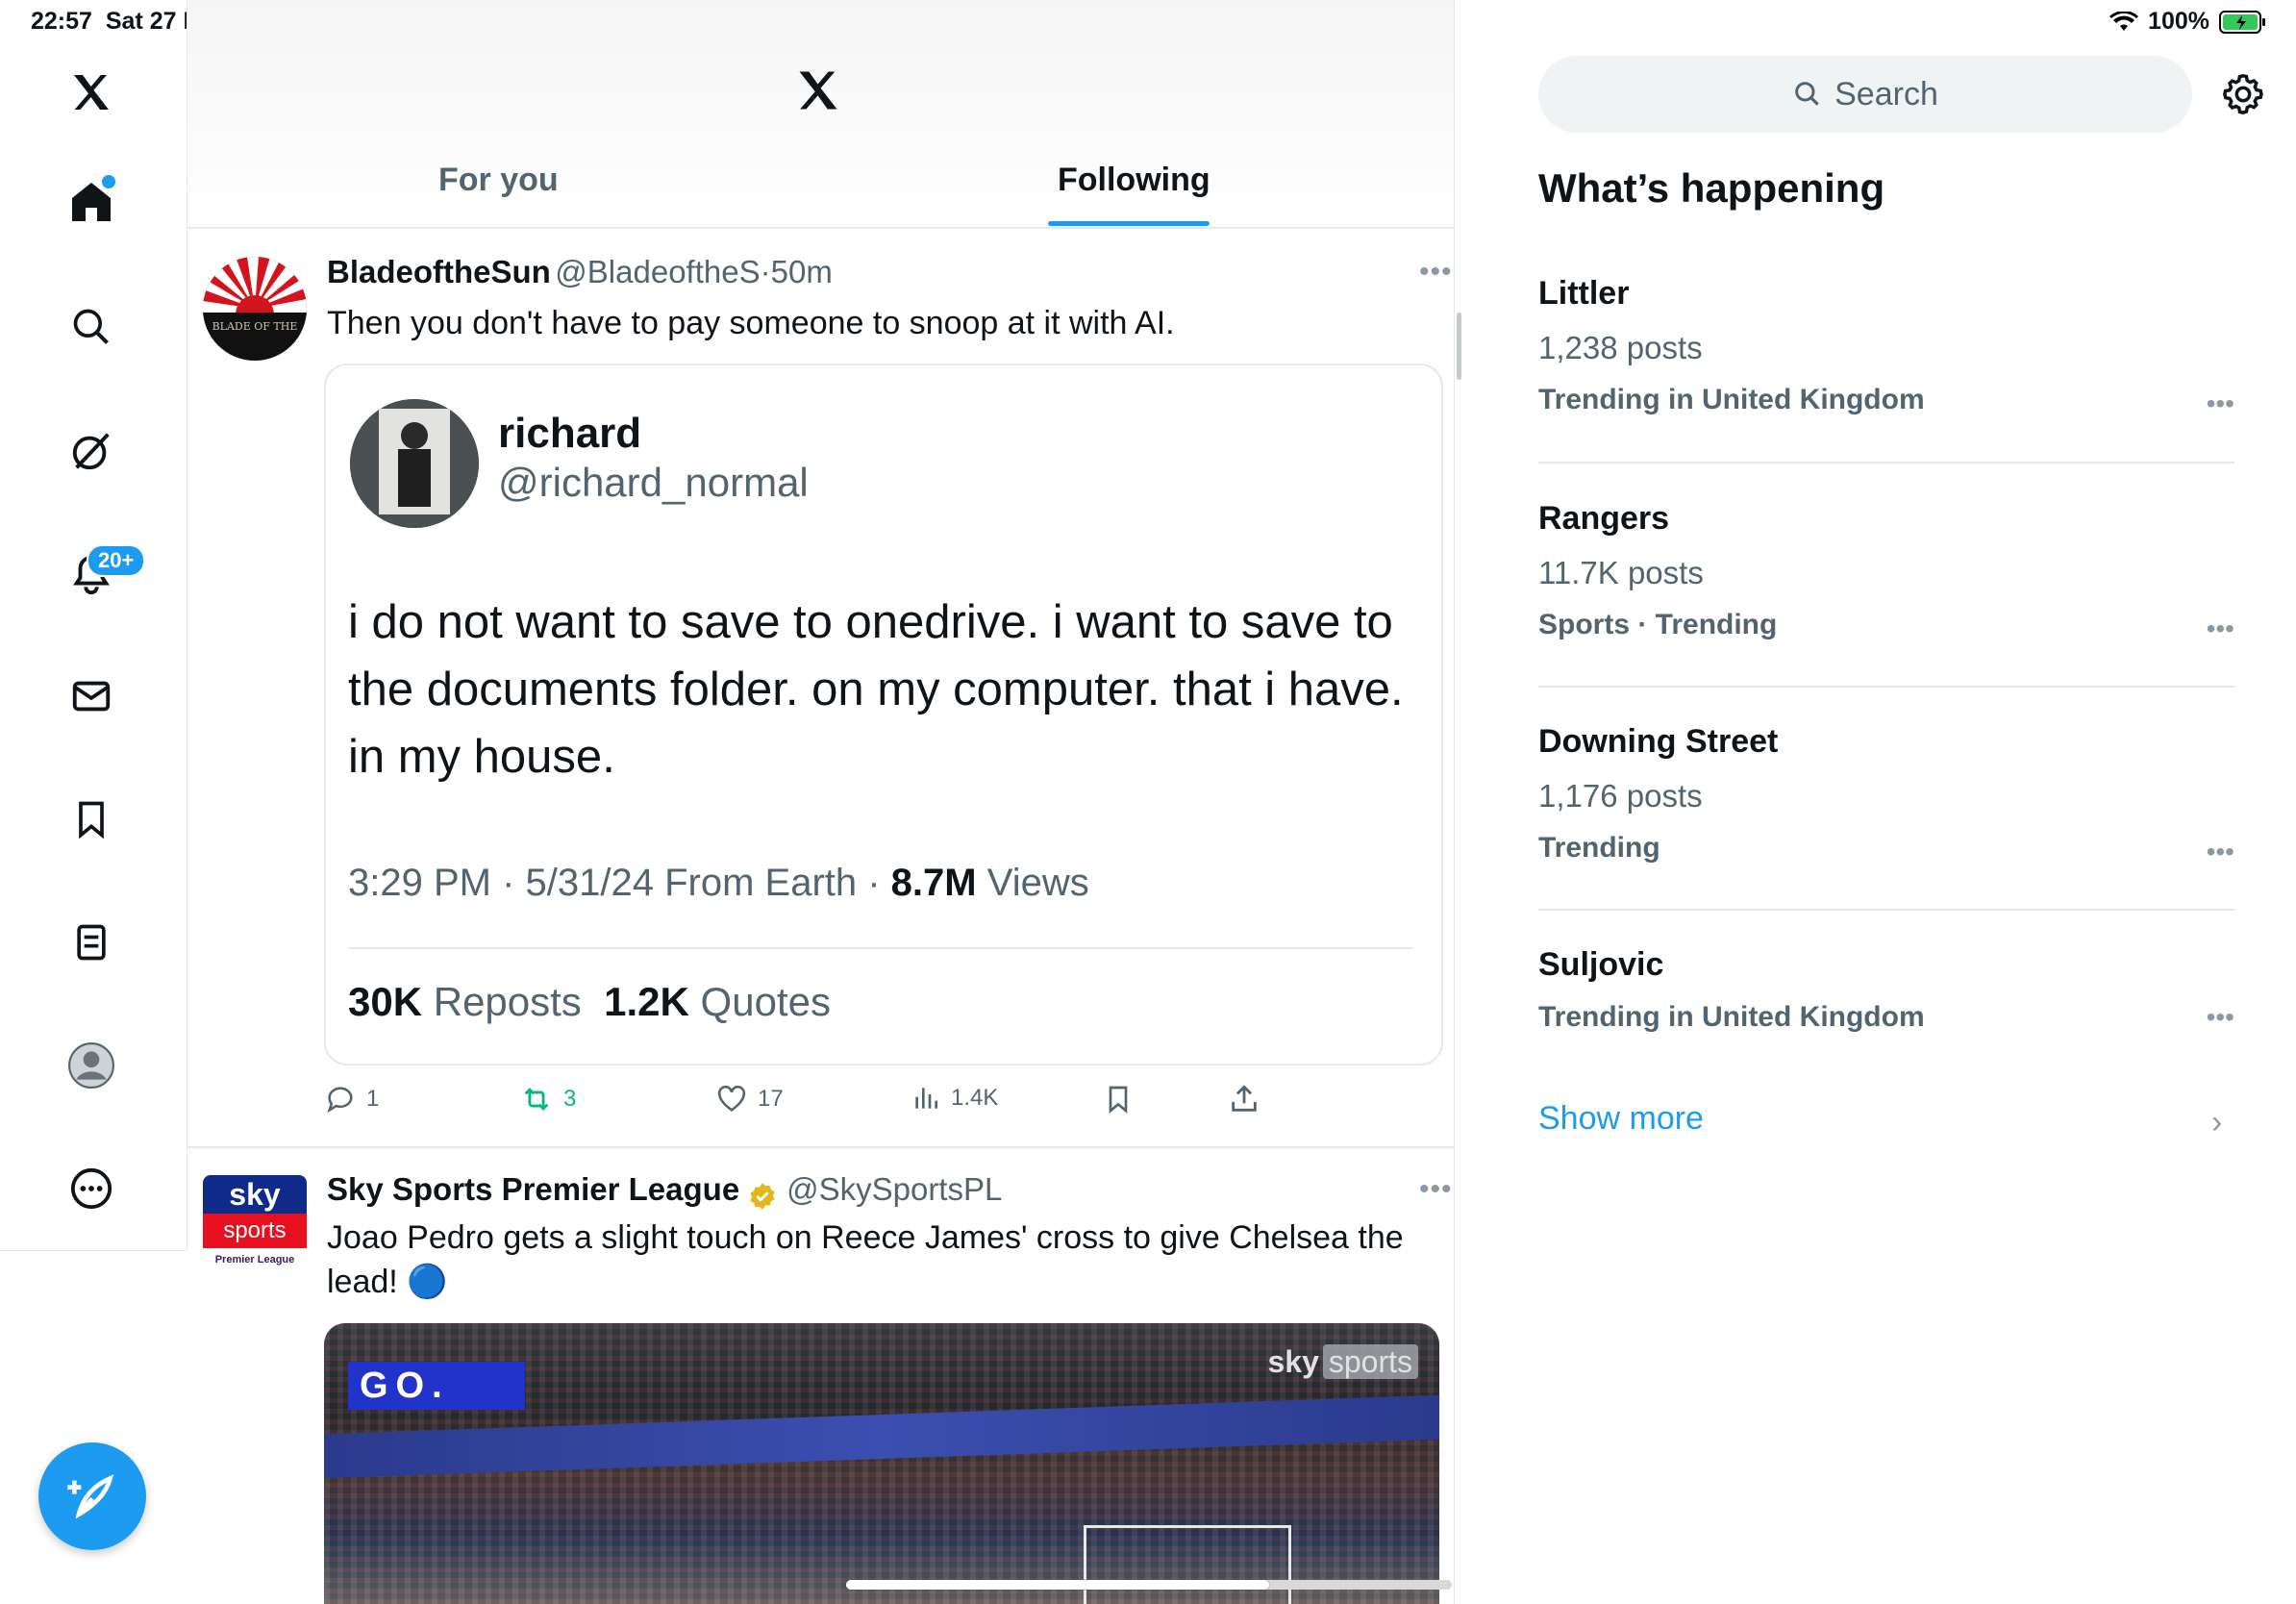 The height and width of the screenshot is (1604, 2296). What do you see at coordinates (1886, 795) in the screenshot?
I see `trend-item-downing-street: Downing Street 1,176 posts Trending •••` at bounding box center [1886, 795].